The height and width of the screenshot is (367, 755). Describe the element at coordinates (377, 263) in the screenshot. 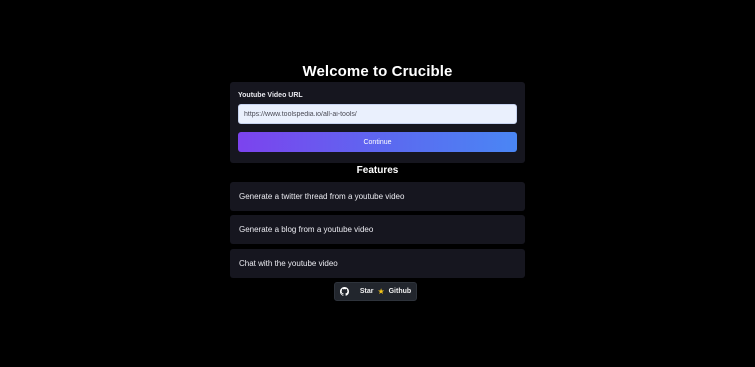

I see `feature-chat: Chat with the youtube video` at that location.